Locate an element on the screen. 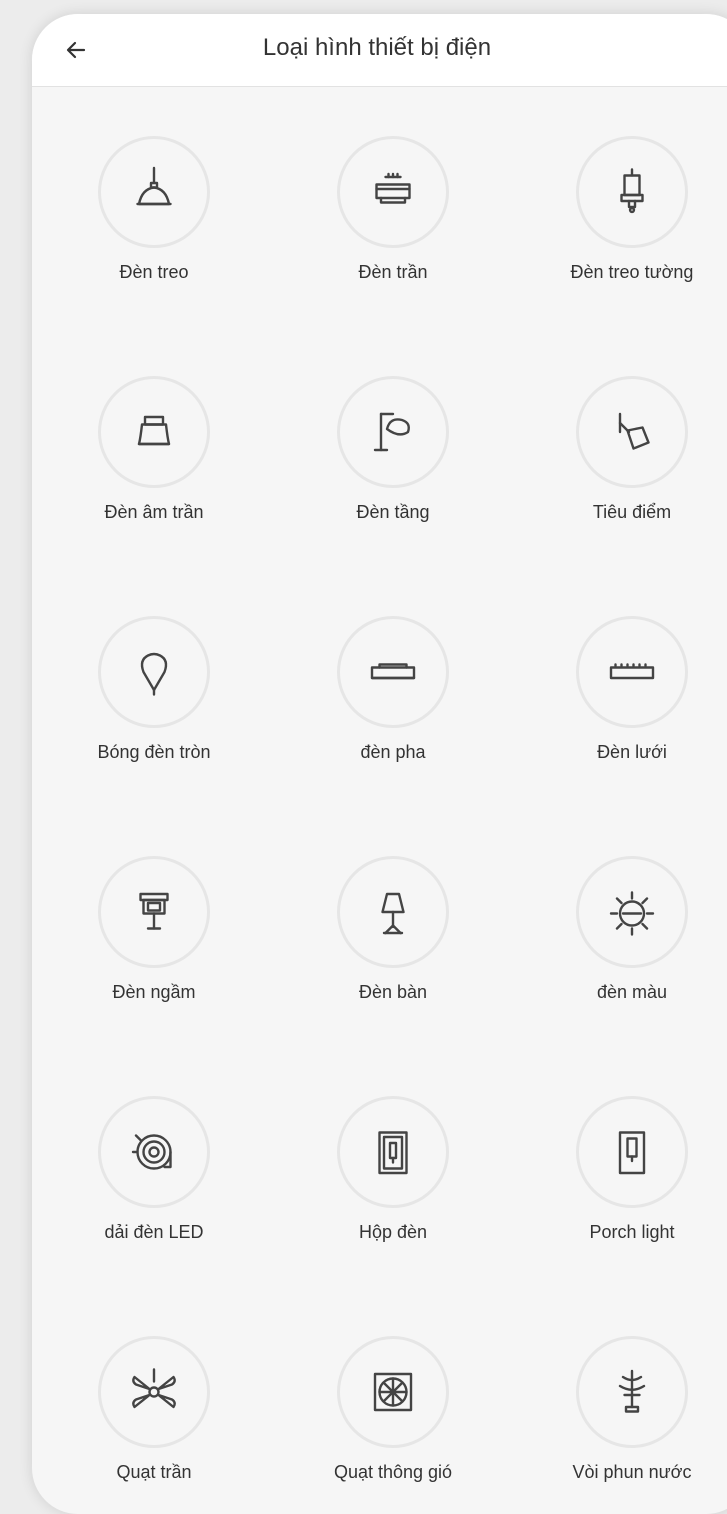  device-item-color-light: đèn màu is located at coordinates (607, 906).